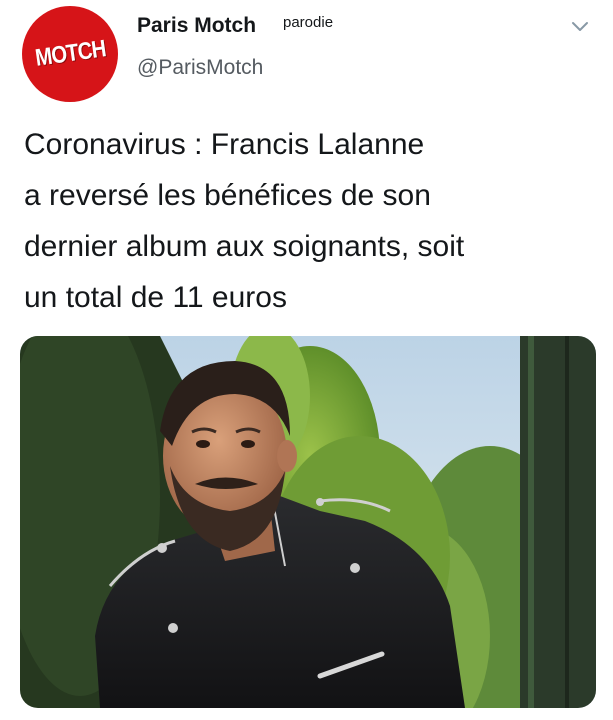 The image size is (613, 720). I want to click on tweet-text-line: Coronavirus : Francis Lalanne, so click(224, 144).